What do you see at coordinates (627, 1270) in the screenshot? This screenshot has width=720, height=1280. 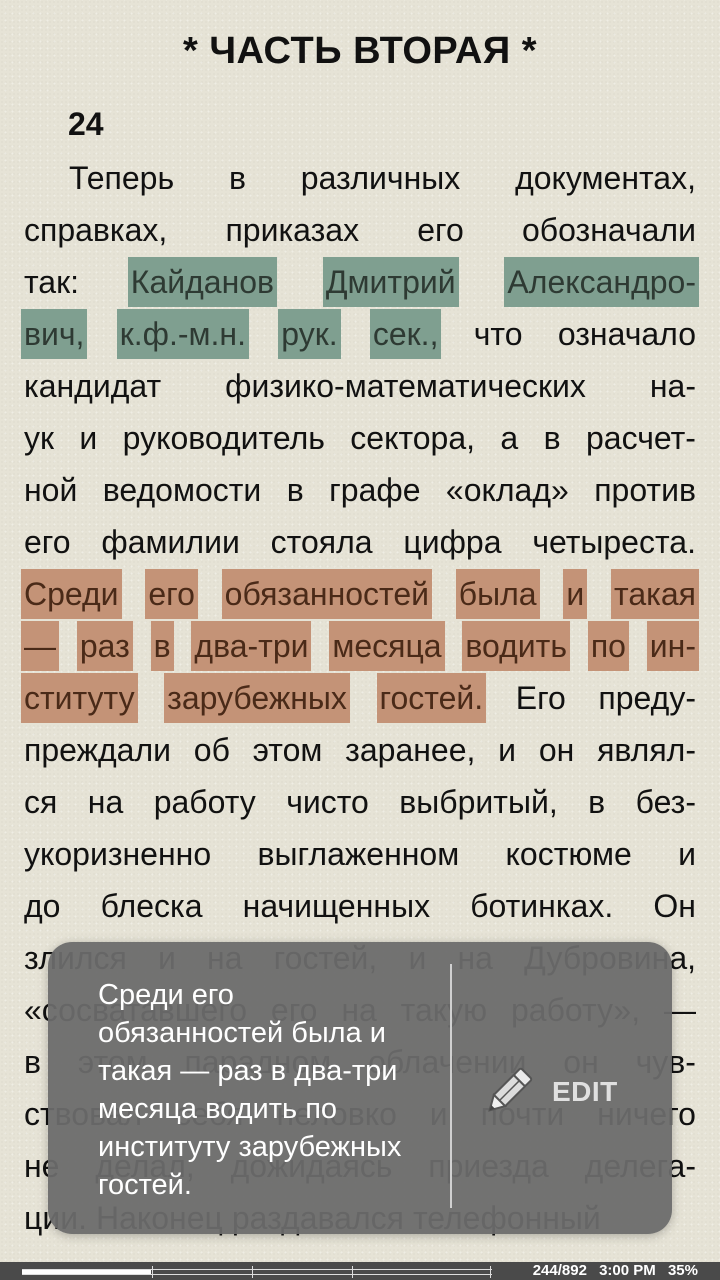 I see `clock: 3:00 PM` at bounding box center [627, 1270].